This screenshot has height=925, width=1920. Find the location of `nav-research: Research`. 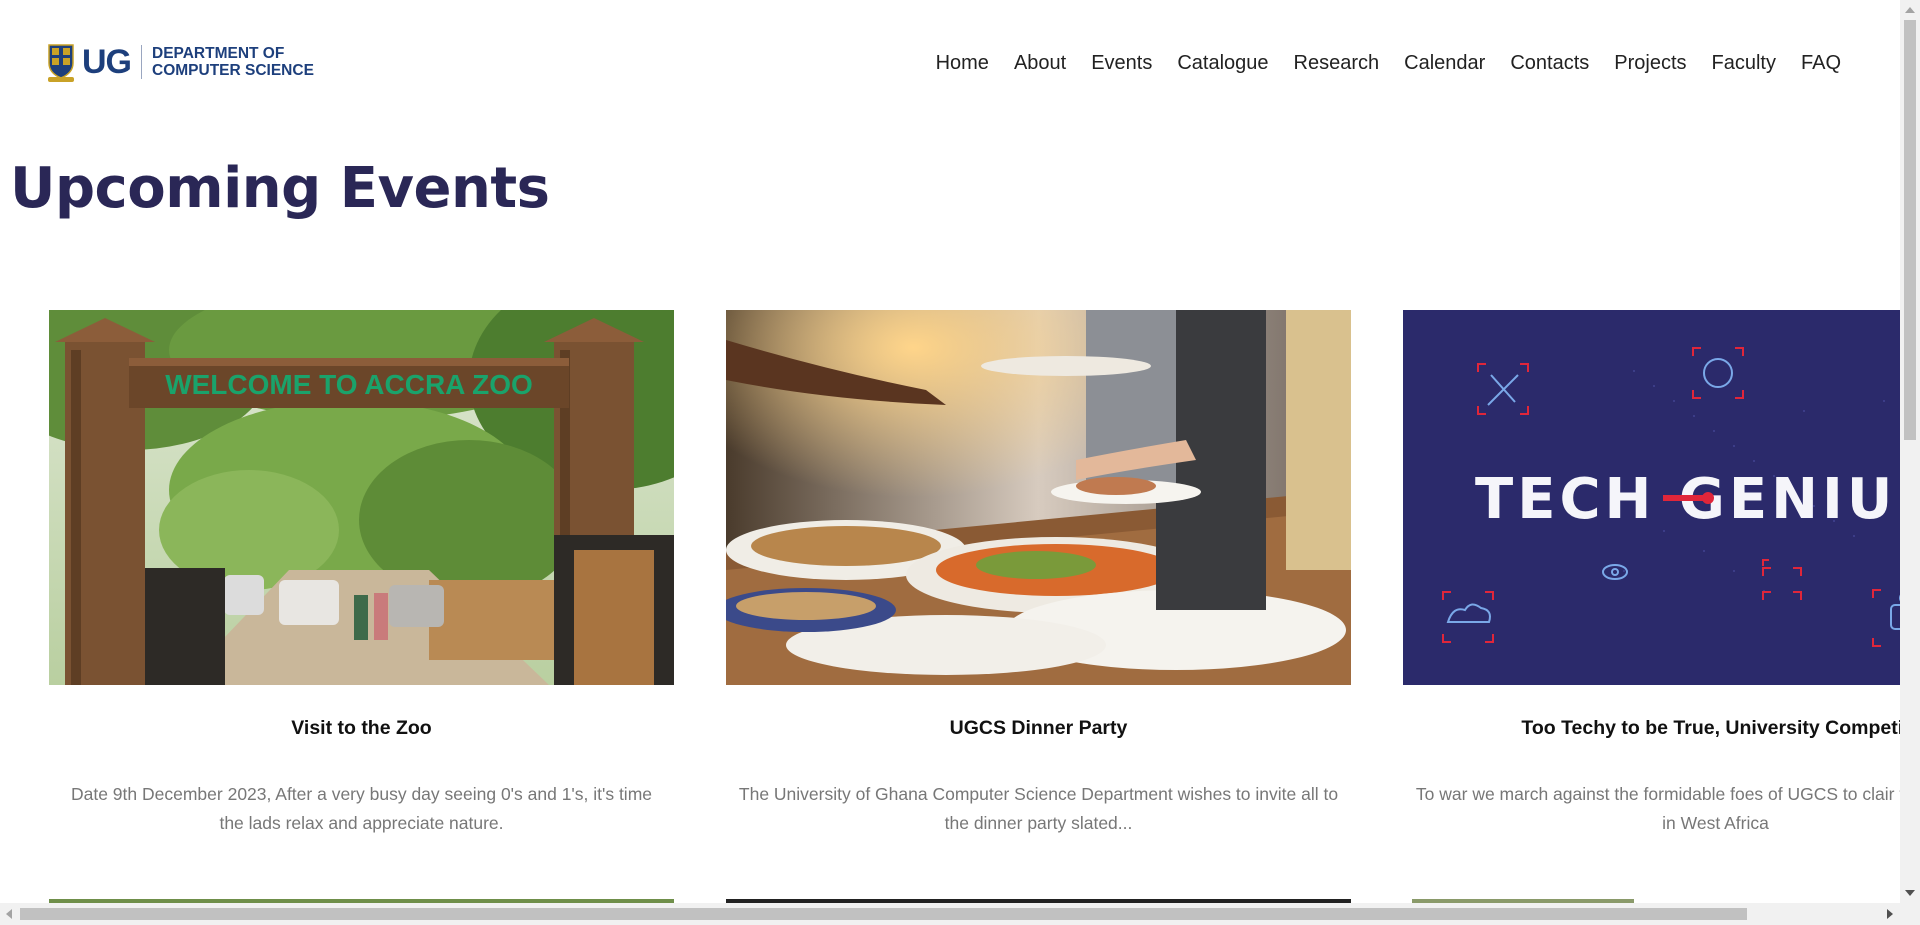

nav-research: Research is located at coordinates (1337, 63).